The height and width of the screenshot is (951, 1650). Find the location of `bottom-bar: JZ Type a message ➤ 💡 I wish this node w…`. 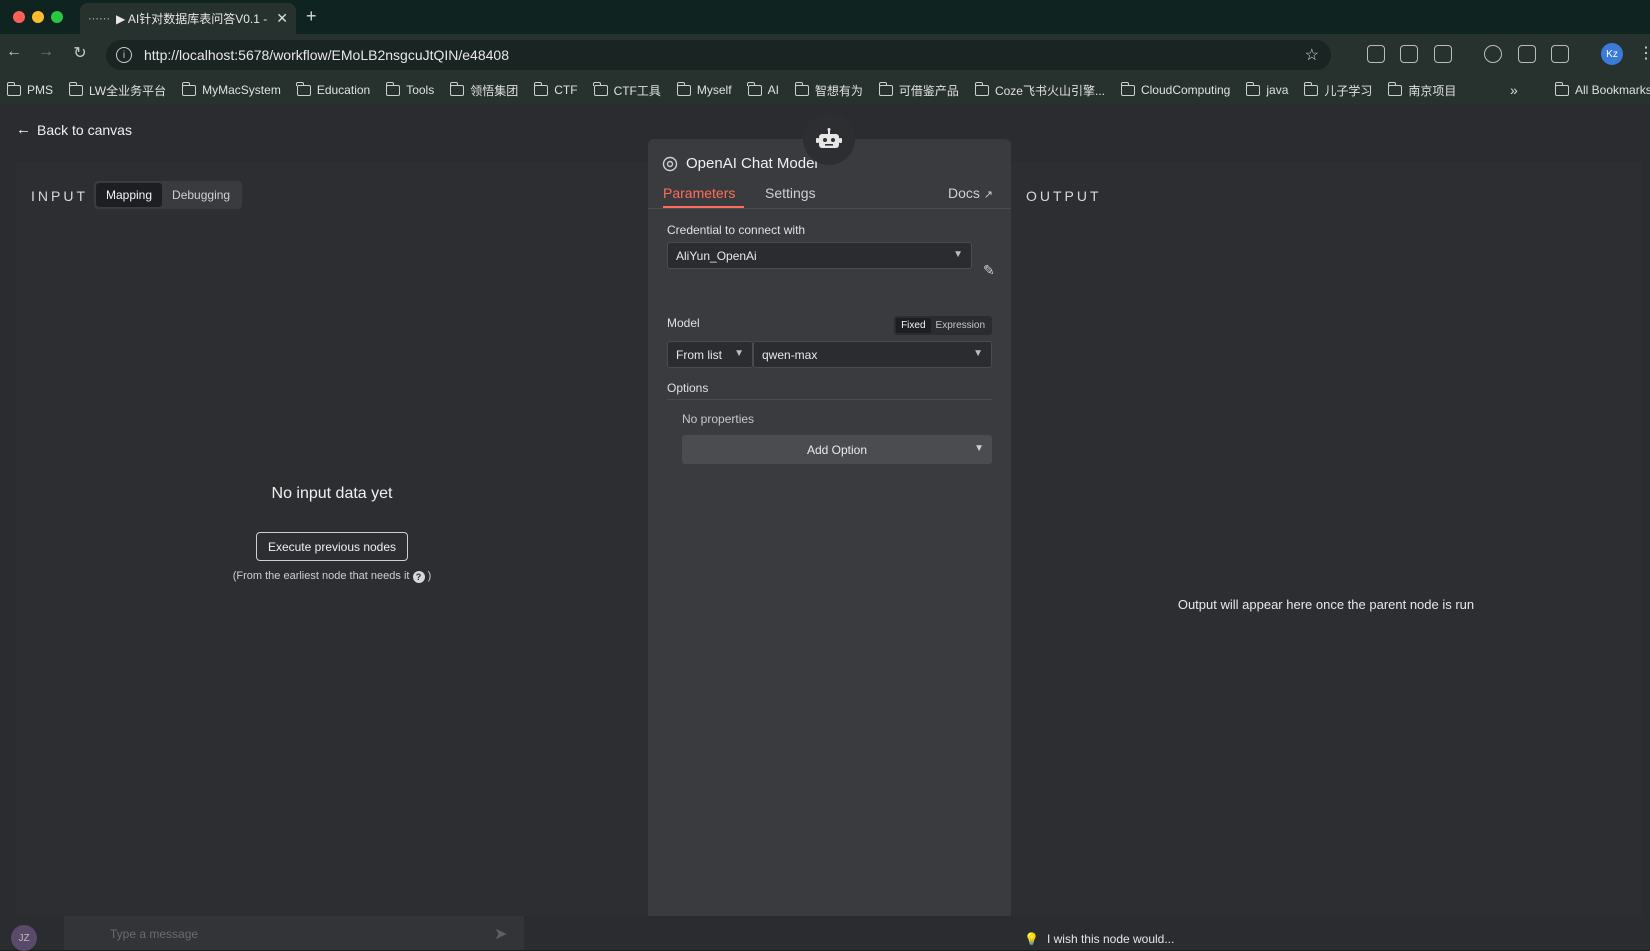

bottom-bar: JZ Type a message ➤ 💡 I wish this node w… is located at coordinates (825, 933).